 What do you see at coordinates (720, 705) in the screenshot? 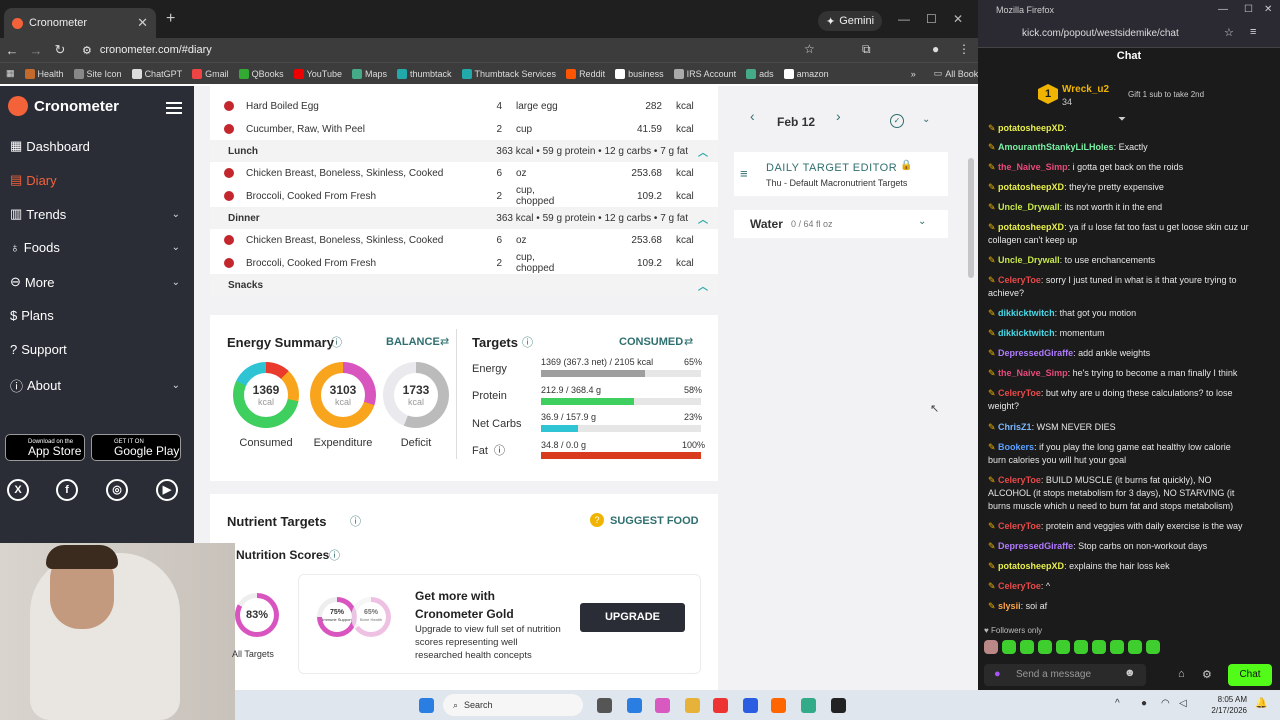
I see `chrome-icon` at bounding box center [720, 705].